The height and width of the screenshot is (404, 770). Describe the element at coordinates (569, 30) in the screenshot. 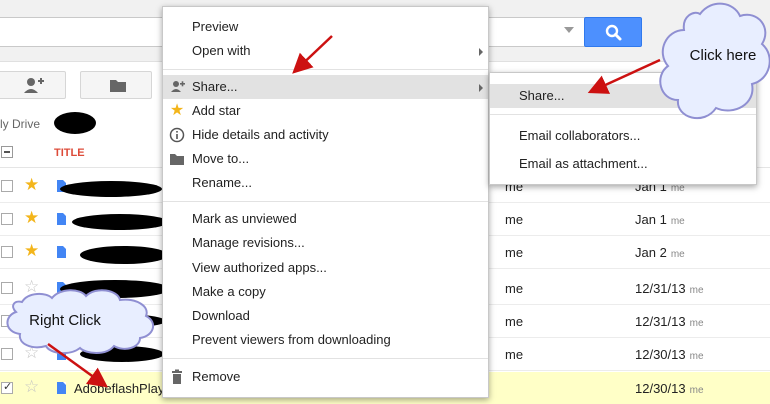

I see `search-options-icon` at that location.